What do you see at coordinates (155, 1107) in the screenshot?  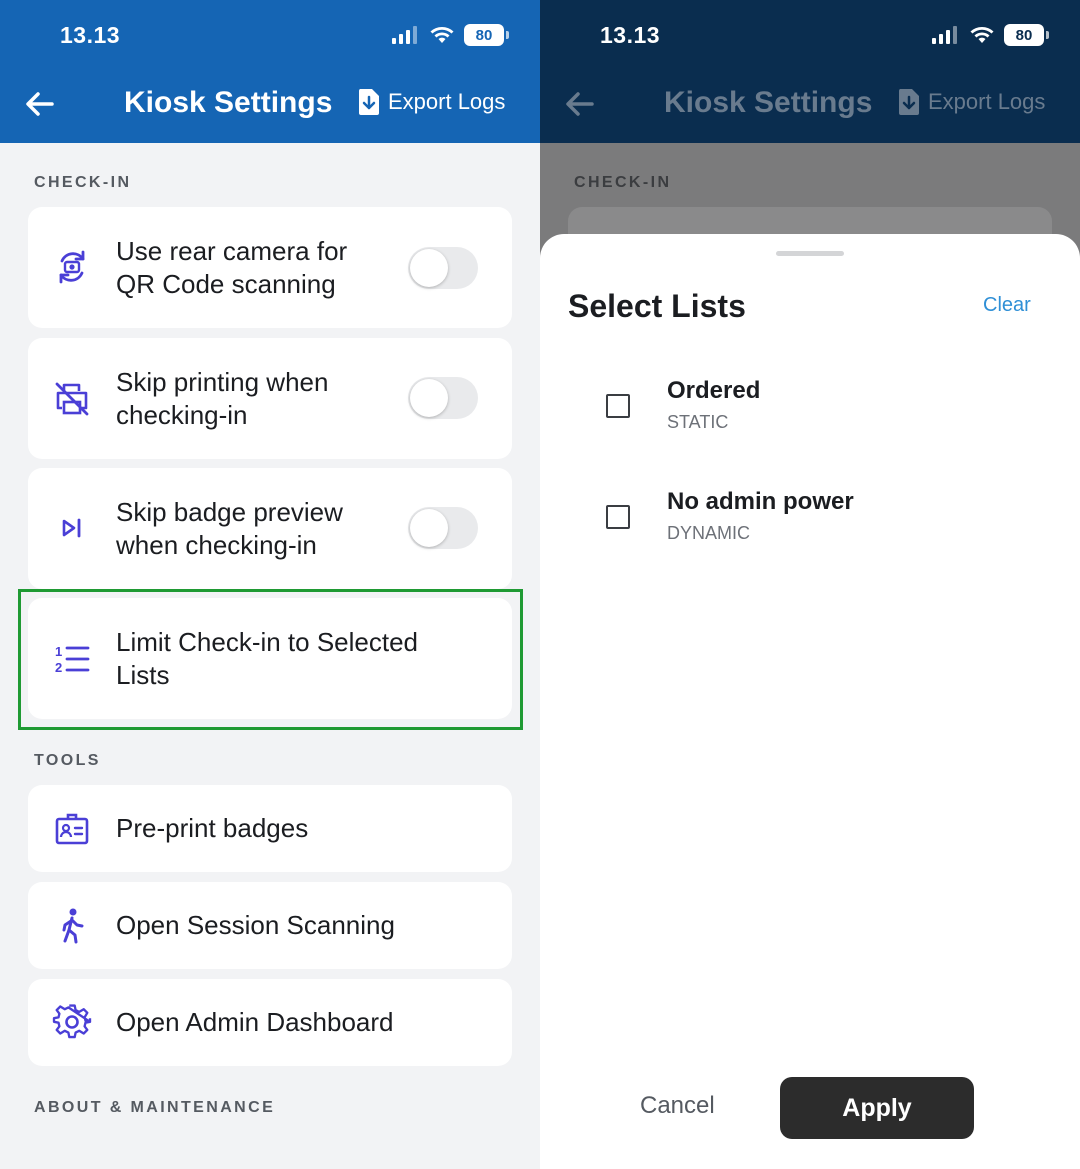 I see `section-label-about: ABOUT & MAINTENANCE` at bounding box center [155, 1107].